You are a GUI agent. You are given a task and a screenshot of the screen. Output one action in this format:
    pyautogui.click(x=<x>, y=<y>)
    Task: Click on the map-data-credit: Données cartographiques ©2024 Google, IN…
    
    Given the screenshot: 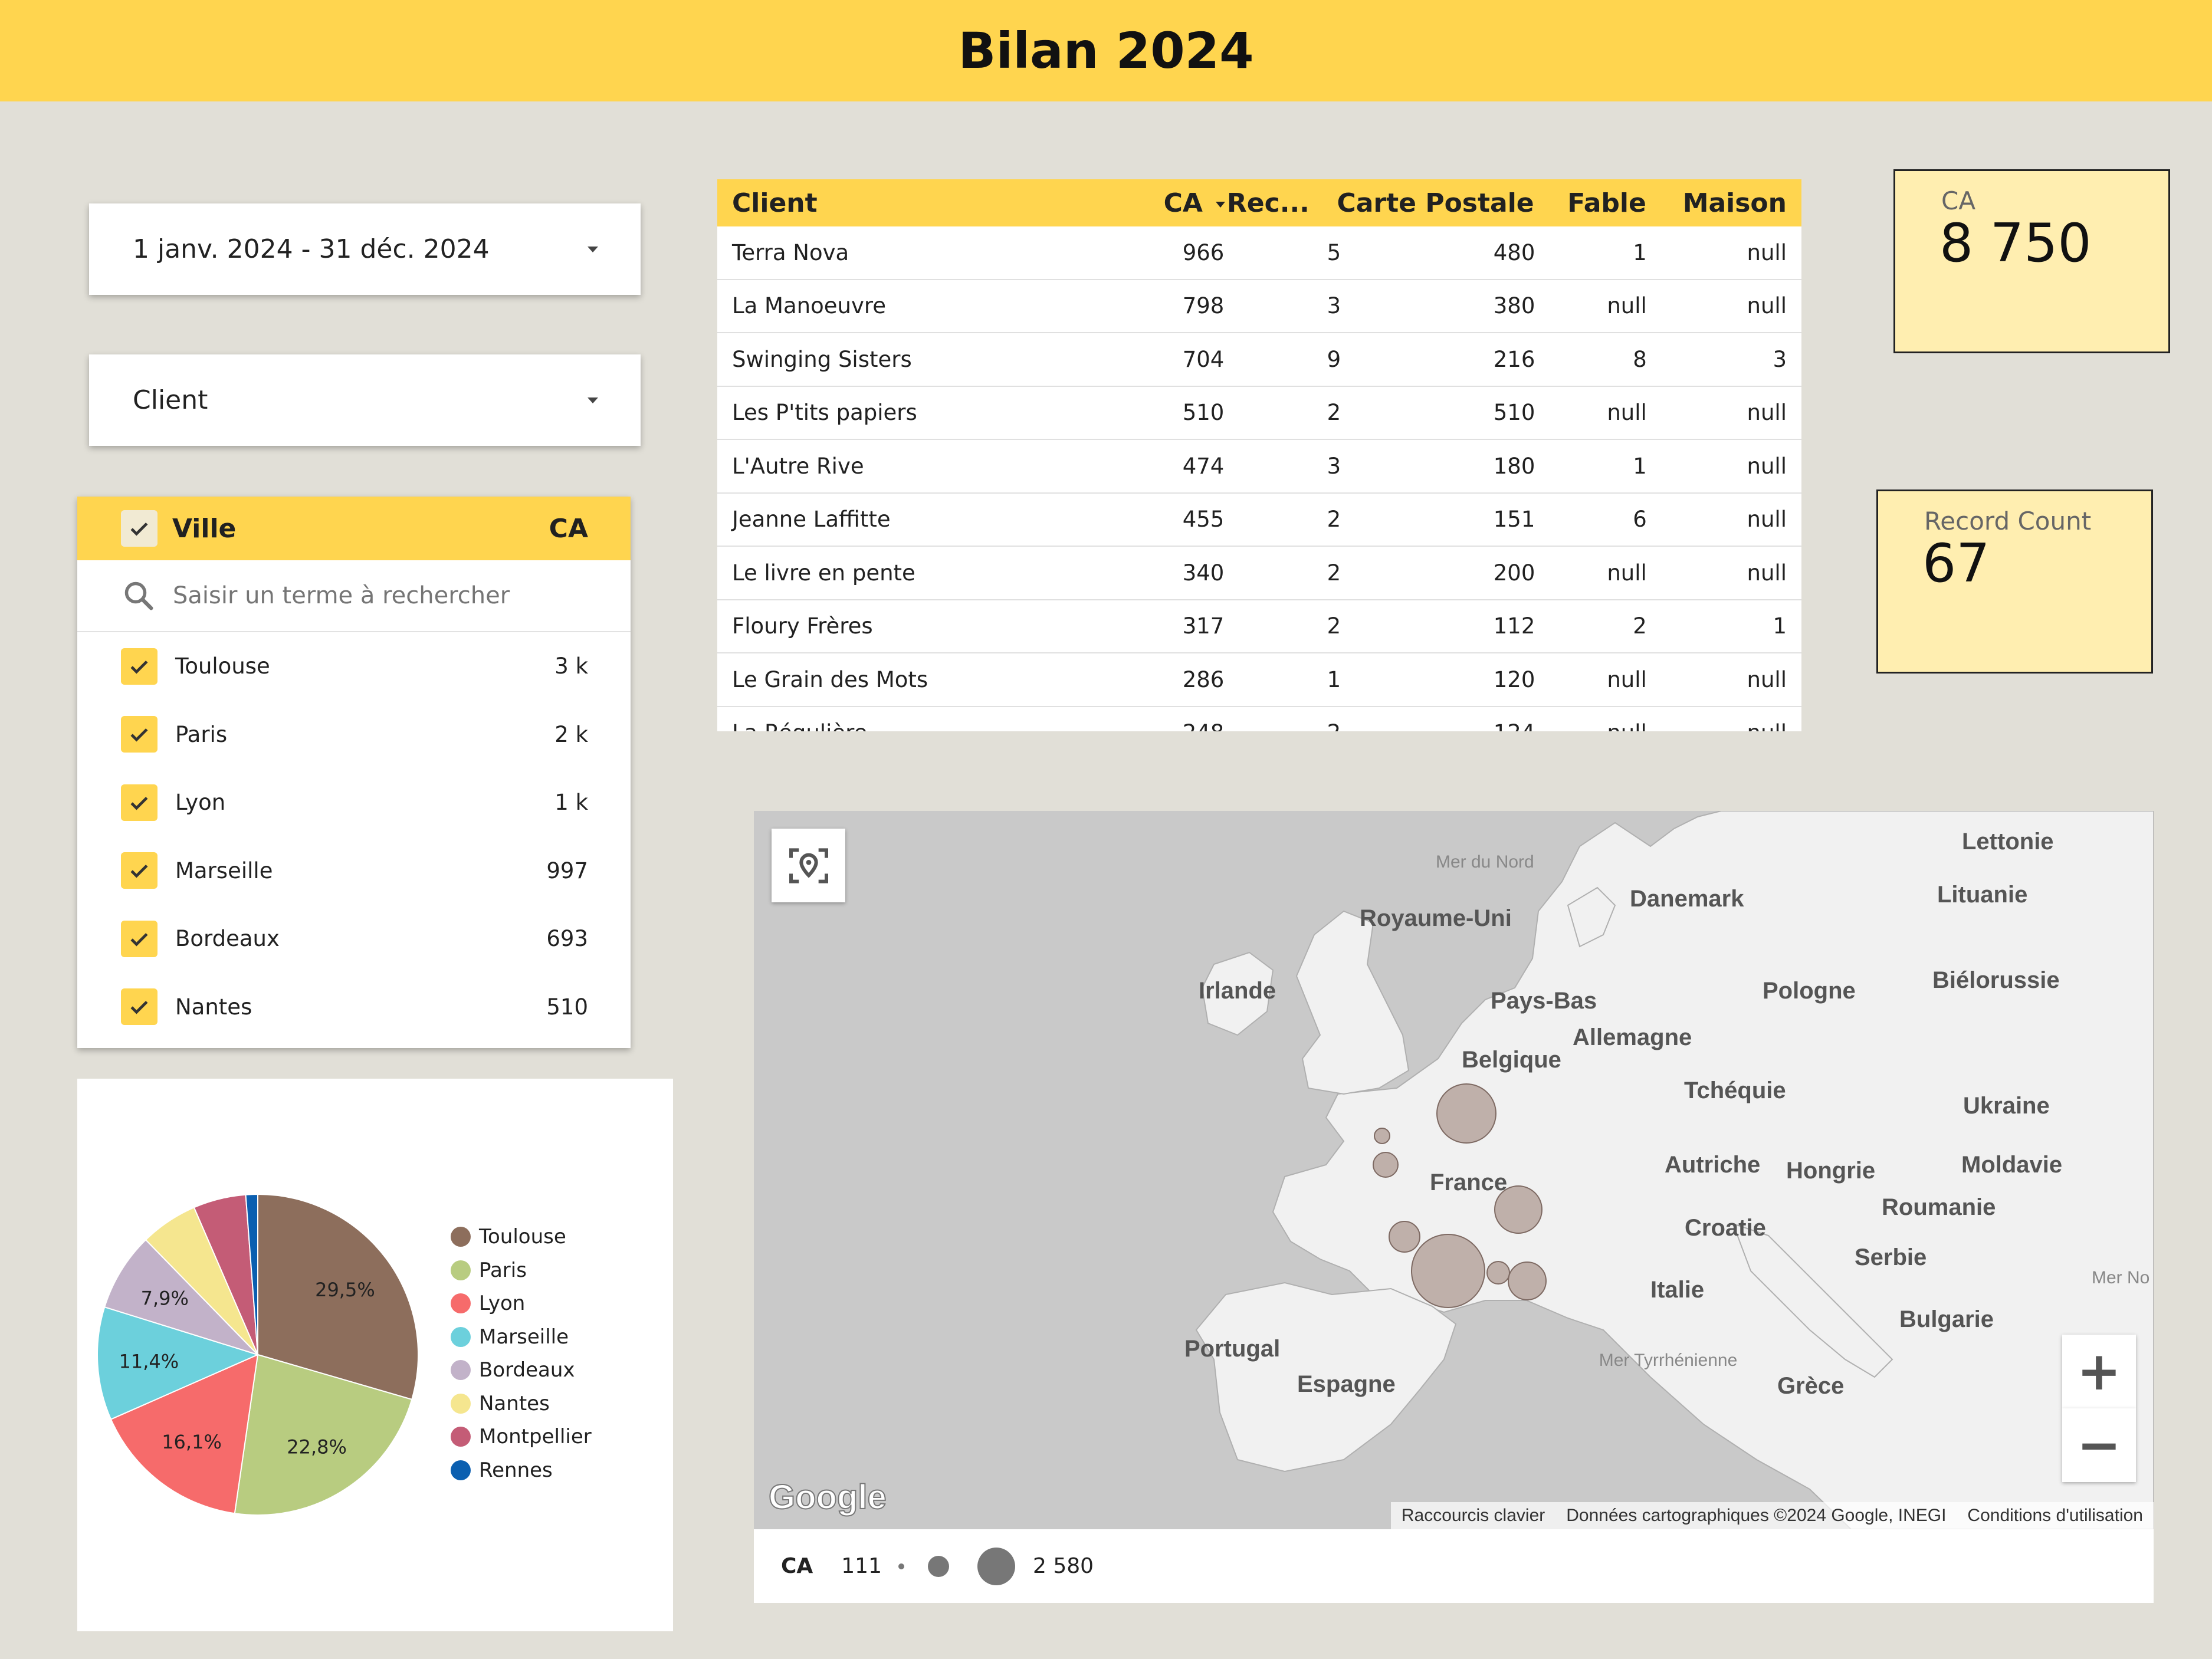 What is the action you would take?
    pyautogui.click(x=1756, y=1515)
    